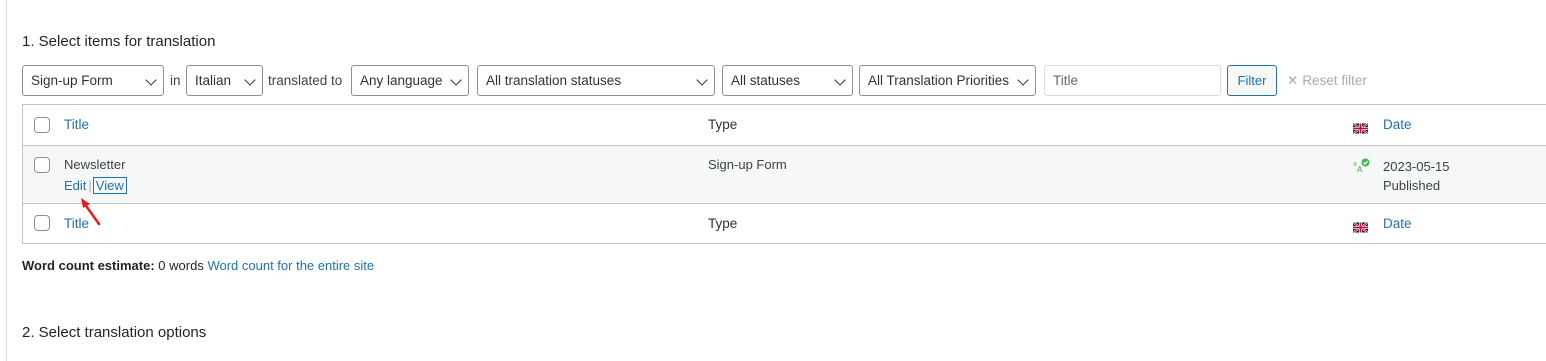 The image size is (1546, 361). I want to click on row-checkbox, so click(42, 165).